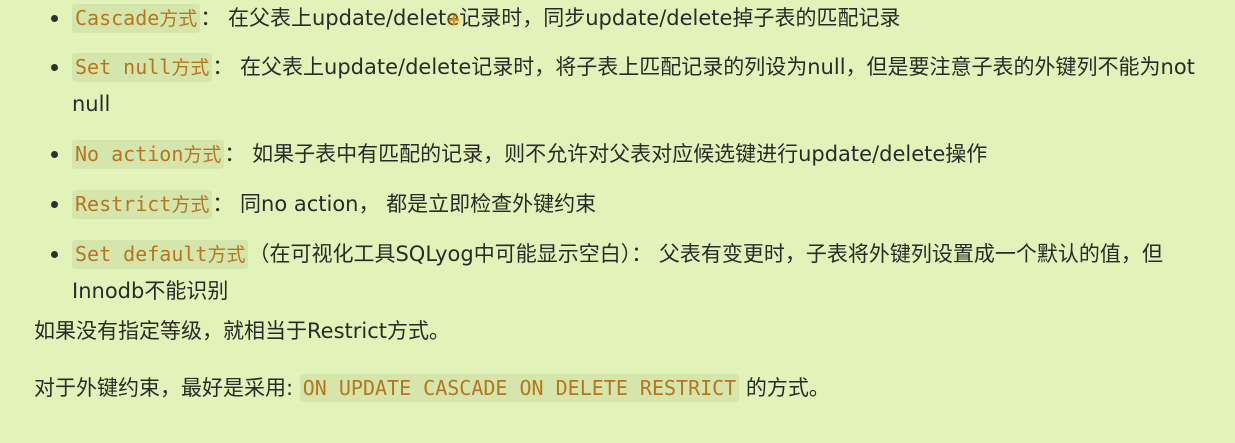 Image resolution: width=1235 pixels, height=443 pixels. I want to click on inline-code: Set default方式, so click(160, 254).